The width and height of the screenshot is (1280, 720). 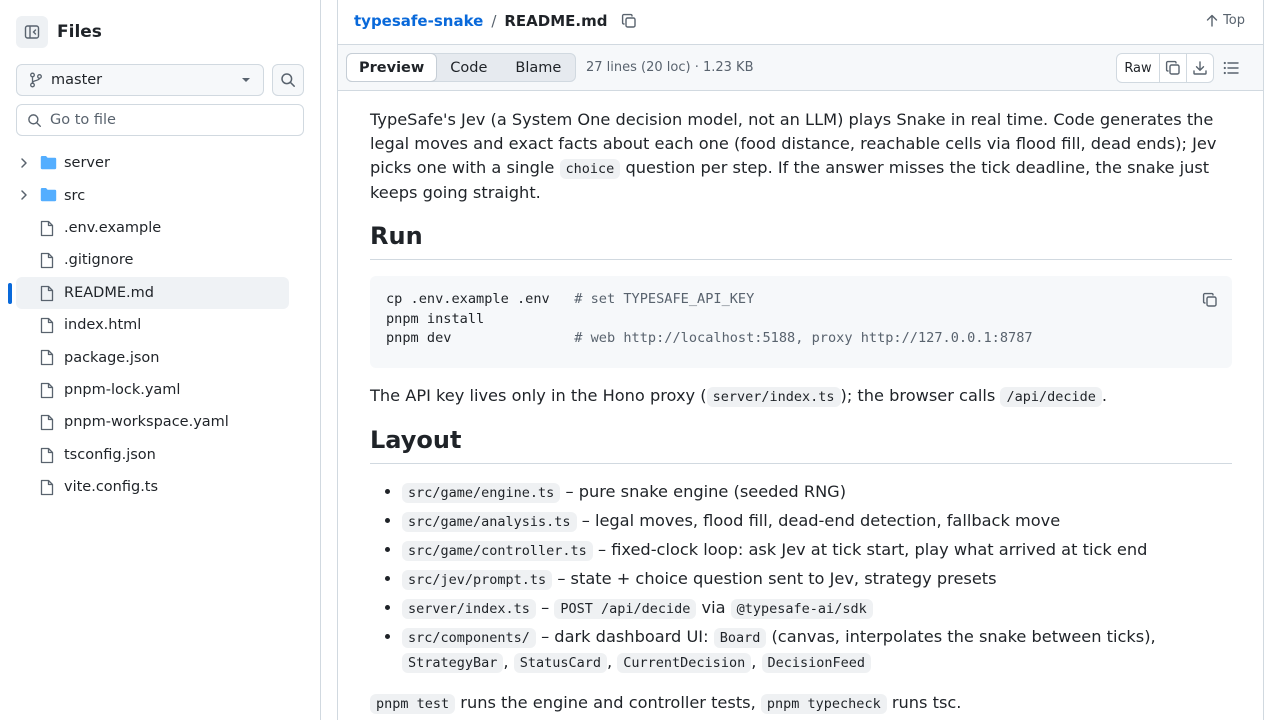 What do you see at coordinates (112, 357) in the screenshot?
I see `tree-item-label: package.json` at bounding box center [112, 357].